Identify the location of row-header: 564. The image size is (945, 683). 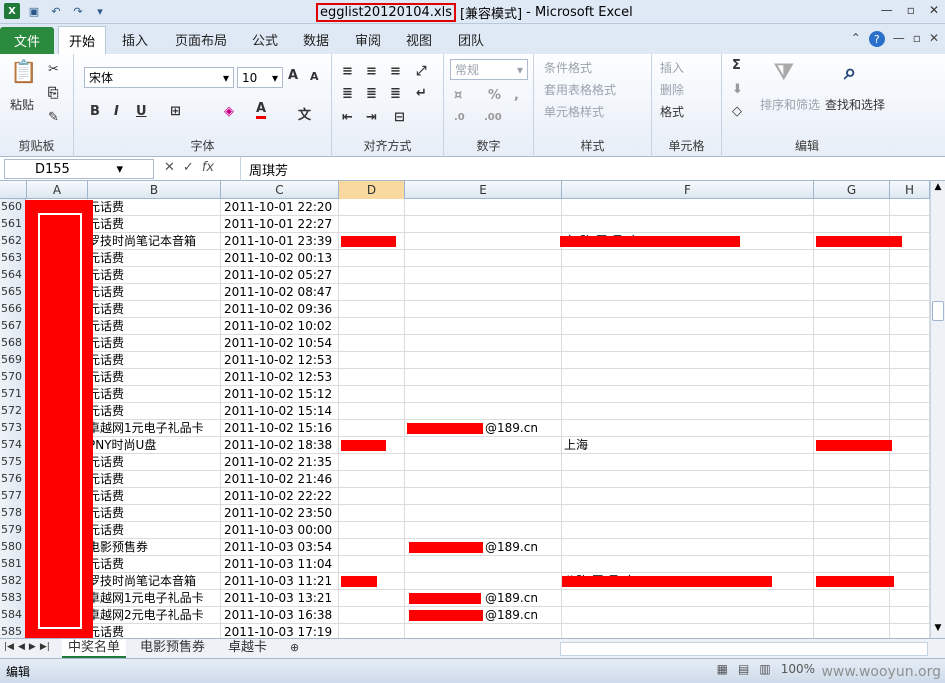
(13, 275).